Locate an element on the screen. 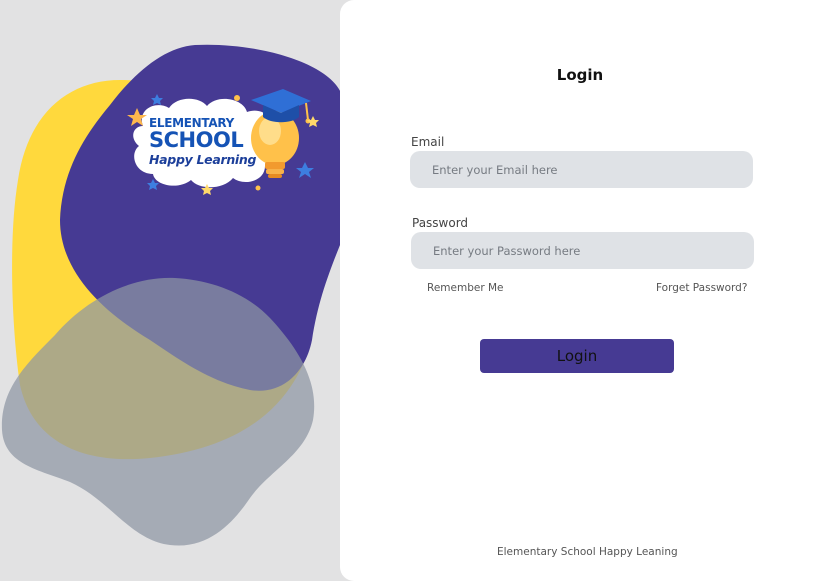  logo-line-tagline: Happy Learning is located at coordinates (203, 159).